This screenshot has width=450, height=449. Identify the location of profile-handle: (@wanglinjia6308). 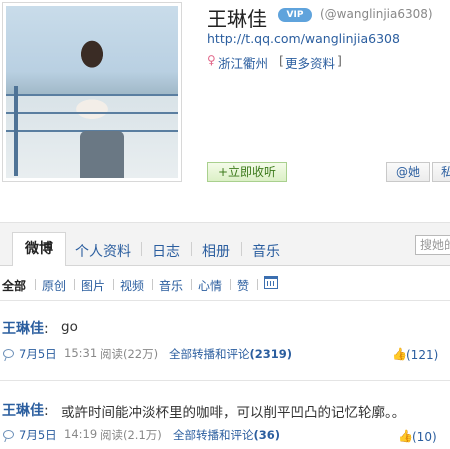
(376, 14).